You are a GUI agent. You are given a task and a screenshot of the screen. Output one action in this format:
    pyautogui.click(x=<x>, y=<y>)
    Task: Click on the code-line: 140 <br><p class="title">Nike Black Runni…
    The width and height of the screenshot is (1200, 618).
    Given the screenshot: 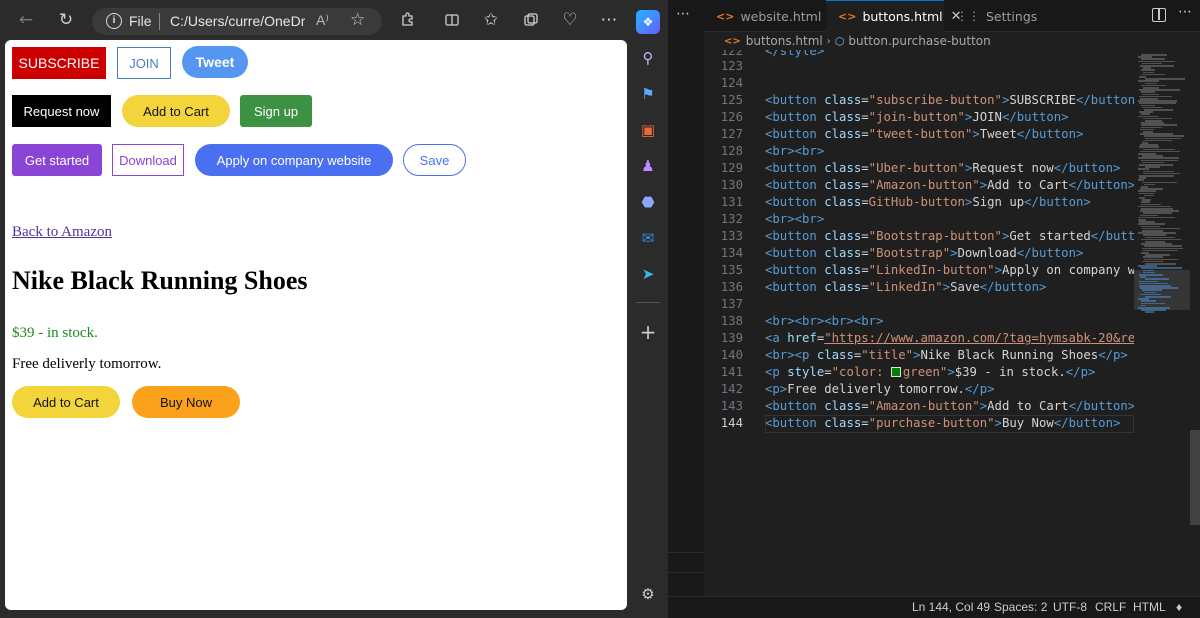 What is the action you would take?
    pyautogui.click(x=919, y=355)
    